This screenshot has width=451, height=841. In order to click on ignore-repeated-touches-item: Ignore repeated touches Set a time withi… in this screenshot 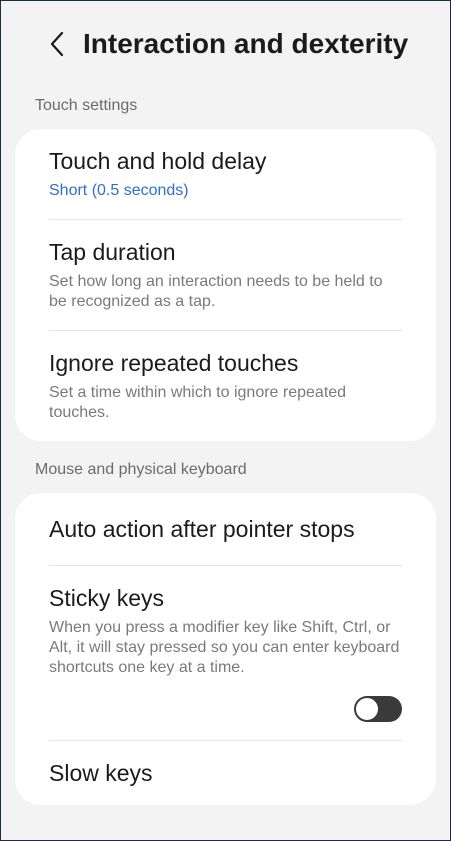, I will do `click(225, 386)`.